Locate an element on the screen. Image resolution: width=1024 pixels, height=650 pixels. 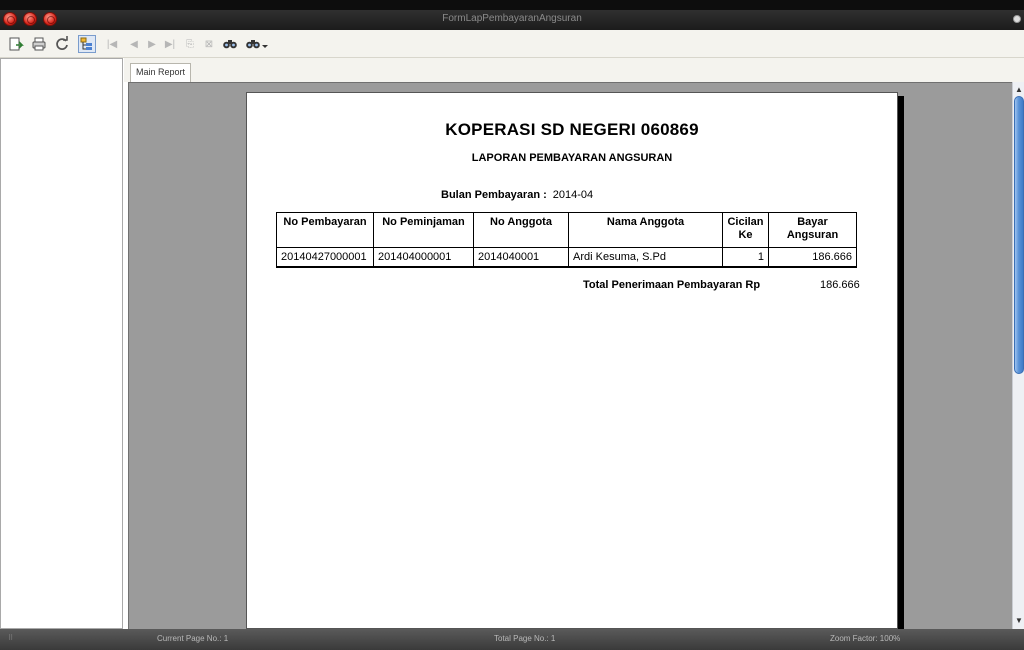
period-value: 2014-04 is located at coordinates (573, 195).